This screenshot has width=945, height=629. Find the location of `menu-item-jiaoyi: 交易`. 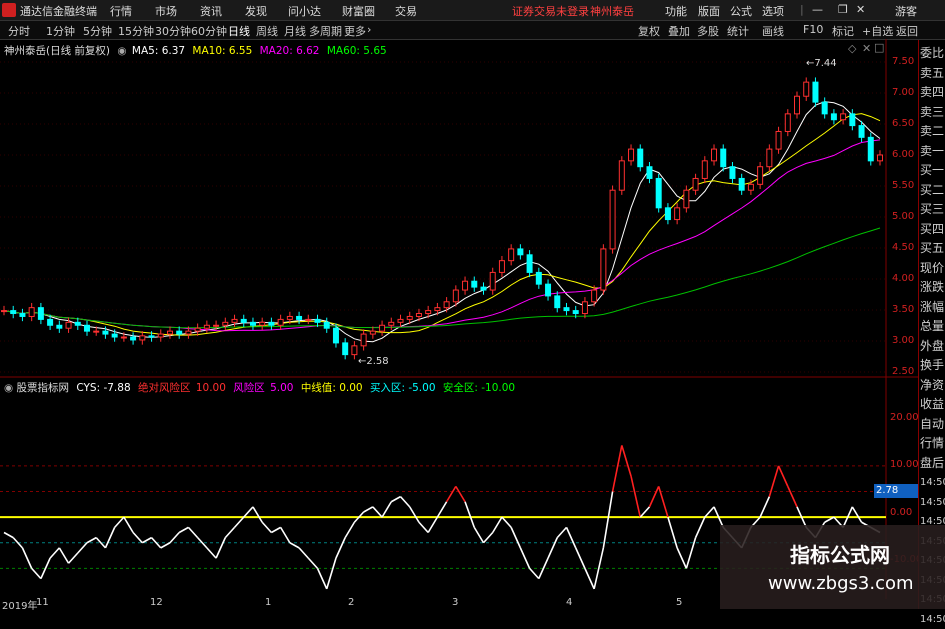

menu-item-jiaoyi: 交易 is located at coordinates (406, 11).